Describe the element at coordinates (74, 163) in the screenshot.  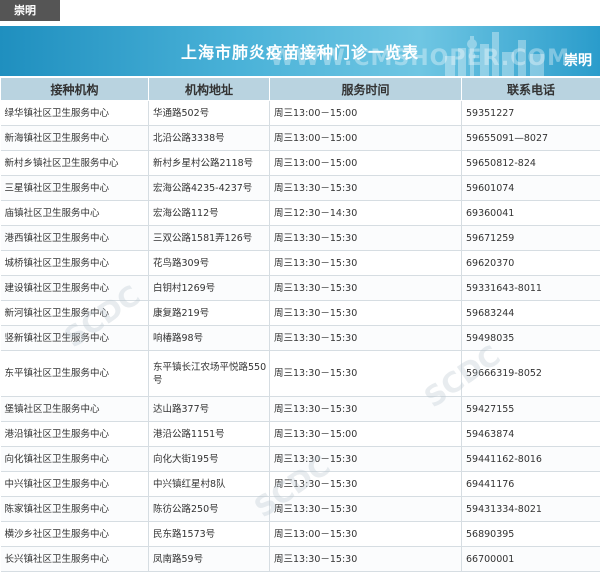
I see `cell-org-name: 新村乡镇社区卫生服务中心` at that location.